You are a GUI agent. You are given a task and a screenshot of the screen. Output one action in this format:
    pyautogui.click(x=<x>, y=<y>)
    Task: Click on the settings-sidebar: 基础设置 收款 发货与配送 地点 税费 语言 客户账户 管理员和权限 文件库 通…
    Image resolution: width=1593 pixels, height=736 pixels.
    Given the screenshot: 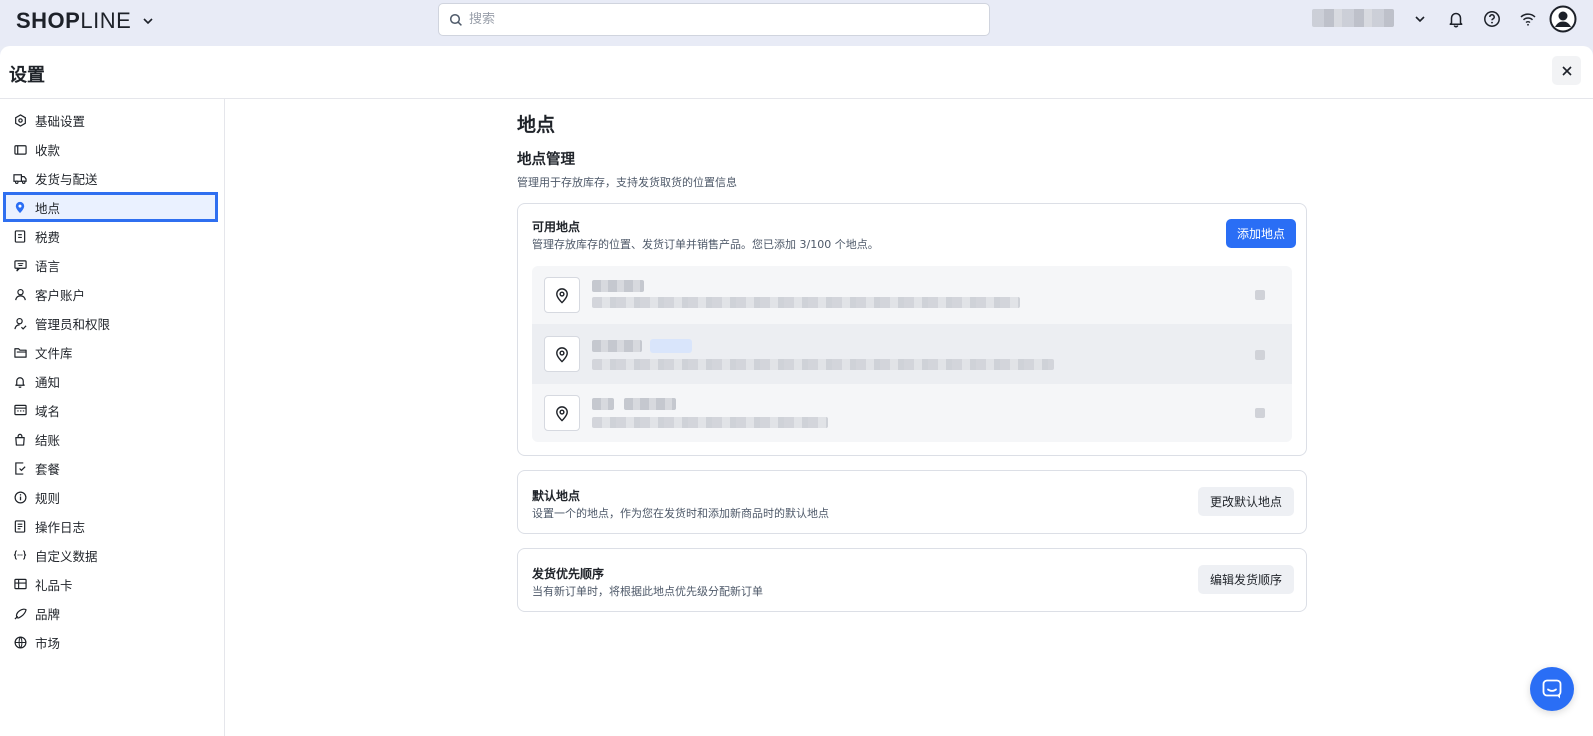 What is the action you would take?
    pyautogui.click(x=112, y=417)
    